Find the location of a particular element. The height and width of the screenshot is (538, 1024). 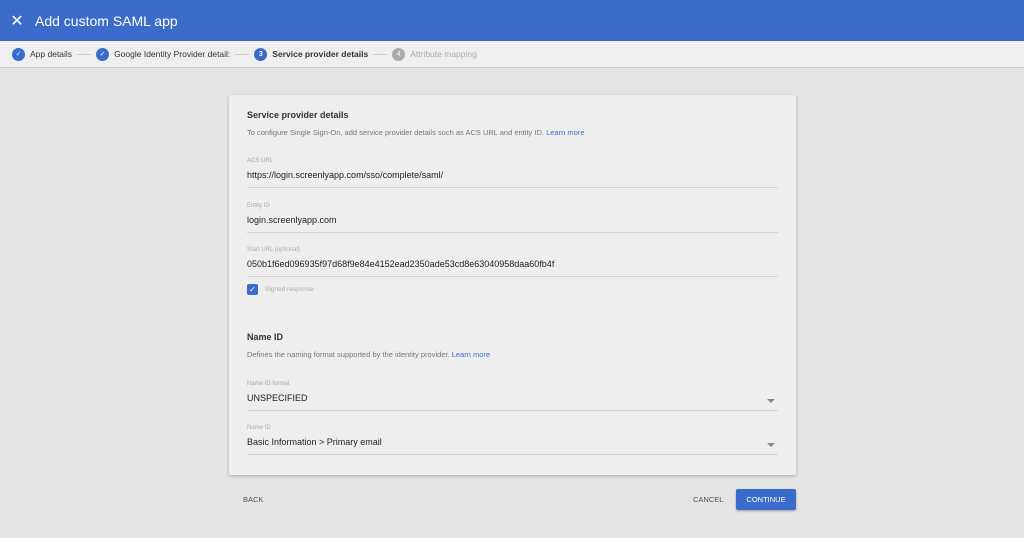

field-value: UNSPECIFIED is located at coordinates (277, 398).